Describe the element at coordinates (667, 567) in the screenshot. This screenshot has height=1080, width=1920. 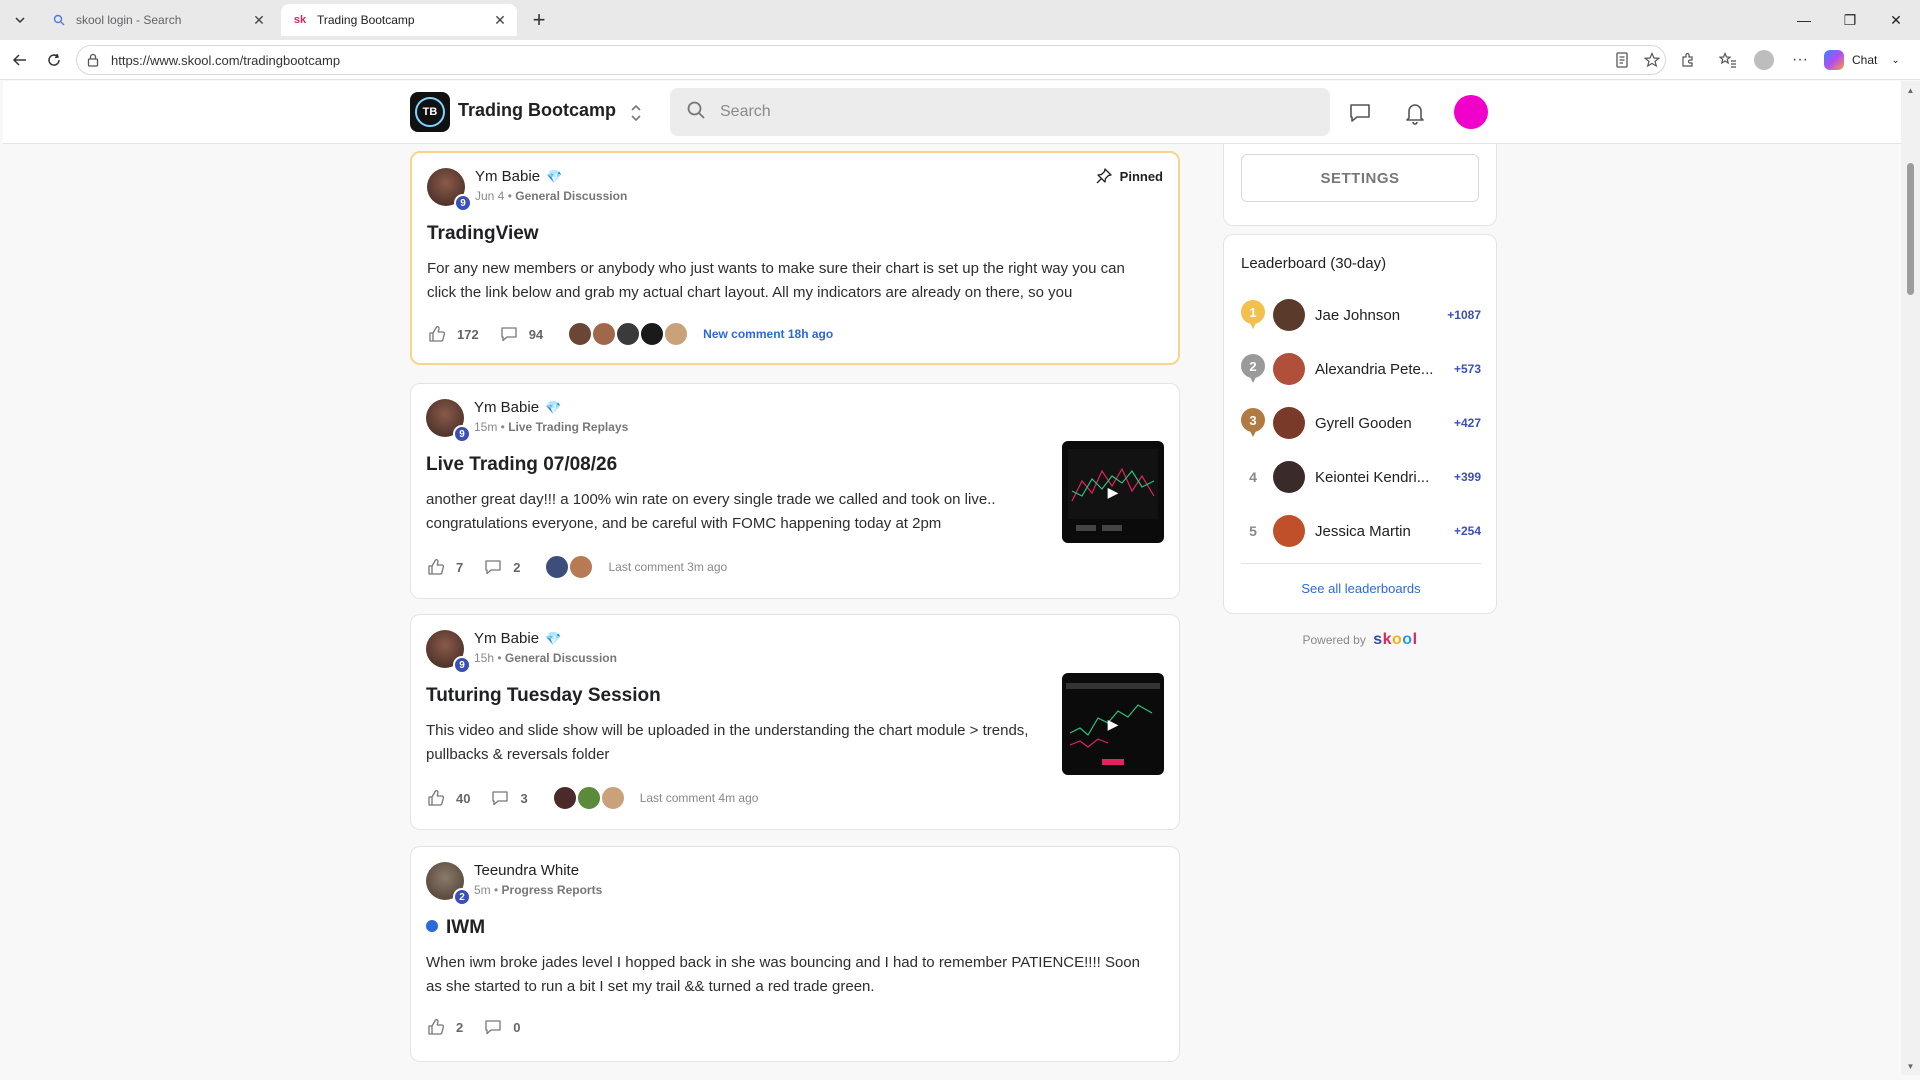
I see `last-comment-status: Last comment 3m ago` at that location.